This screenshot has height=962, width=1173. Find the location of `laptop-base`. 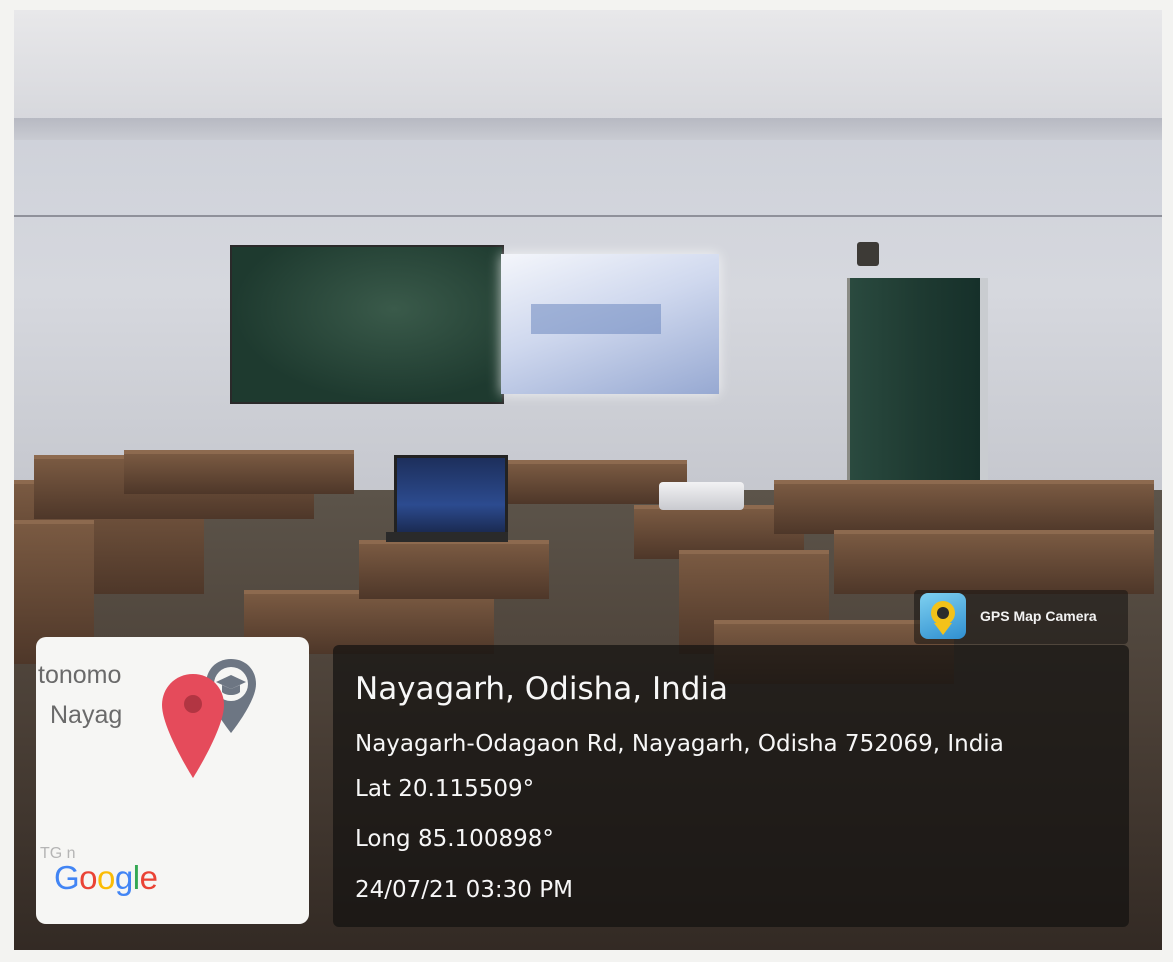

laptop-base is located at coordinates (447, 537).